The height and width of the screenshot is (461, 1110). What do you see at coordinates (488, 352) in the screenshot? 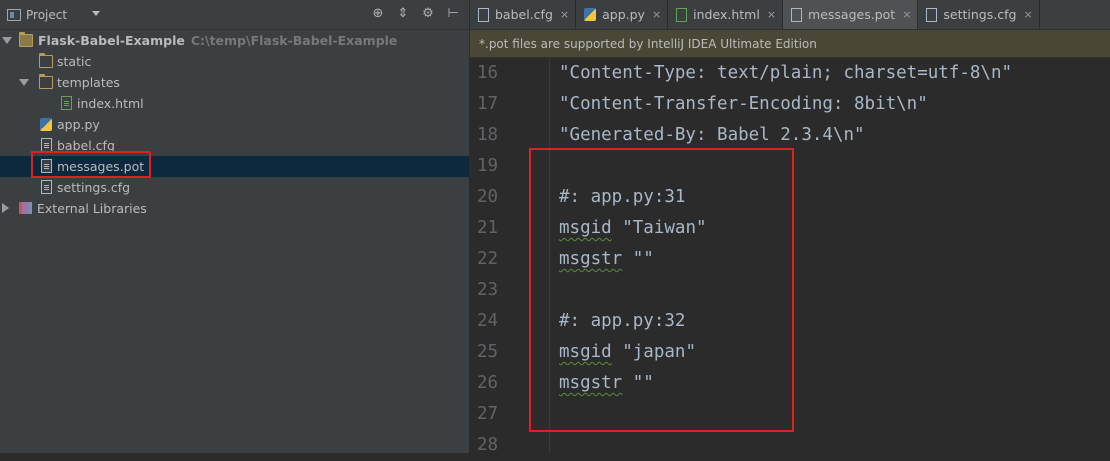
I see `line-number: 25` at bounding box center [488, 352].